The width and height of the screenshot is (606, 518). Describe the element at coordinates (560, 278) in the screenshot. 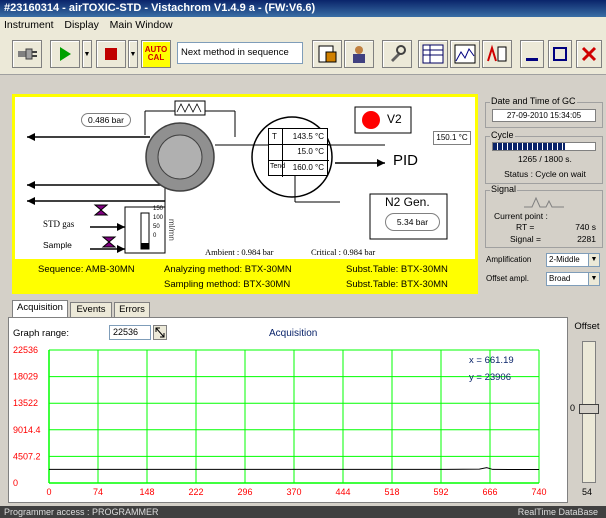

I see `offset-ampl-value: Broad` at that location.